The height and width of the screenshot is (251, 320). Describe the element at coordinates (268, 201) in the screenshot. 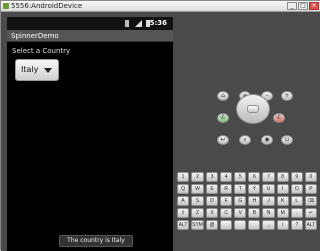

I see `keyboard-key: J` at that location.